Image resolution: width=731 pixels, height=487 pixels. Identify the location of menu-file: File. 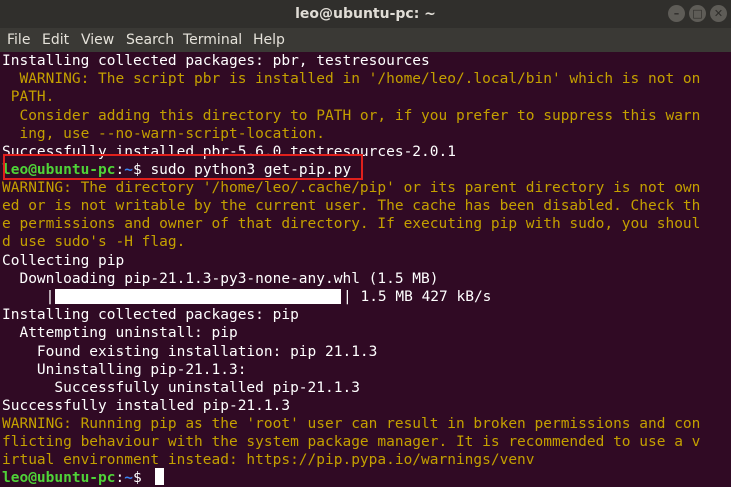
(18, 40).